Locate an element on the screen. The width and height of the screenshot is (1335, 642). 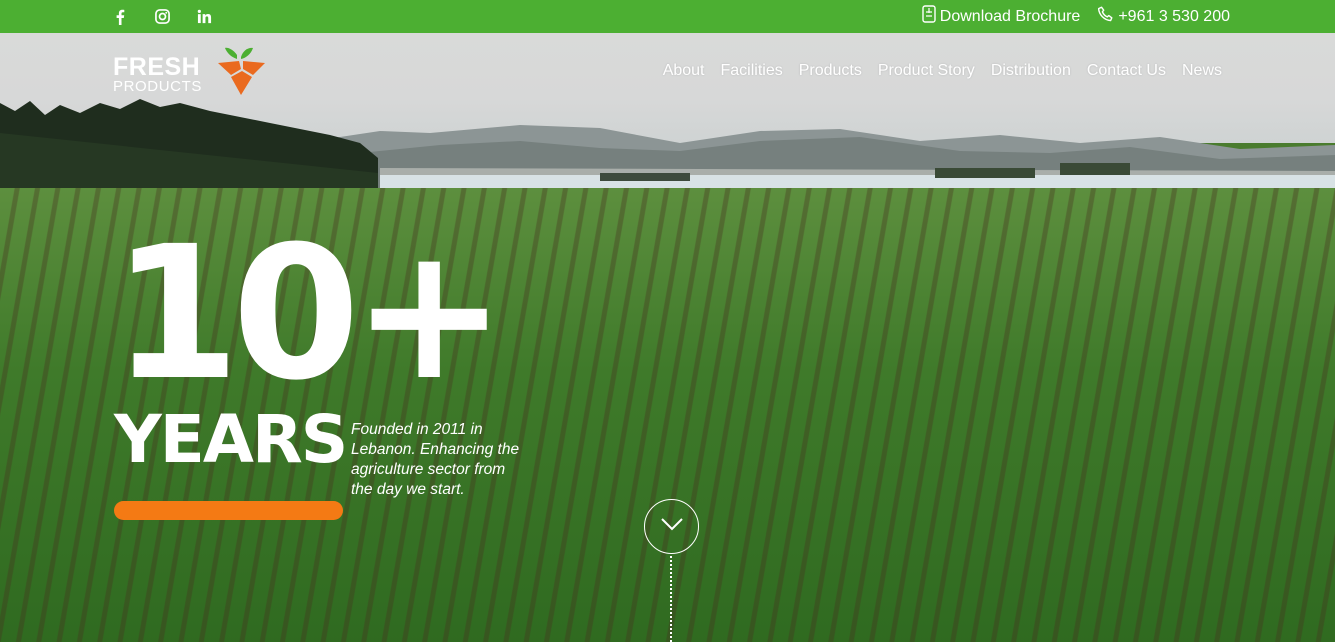
nav-product-story: Product Story is located at coordinates (926, 71).